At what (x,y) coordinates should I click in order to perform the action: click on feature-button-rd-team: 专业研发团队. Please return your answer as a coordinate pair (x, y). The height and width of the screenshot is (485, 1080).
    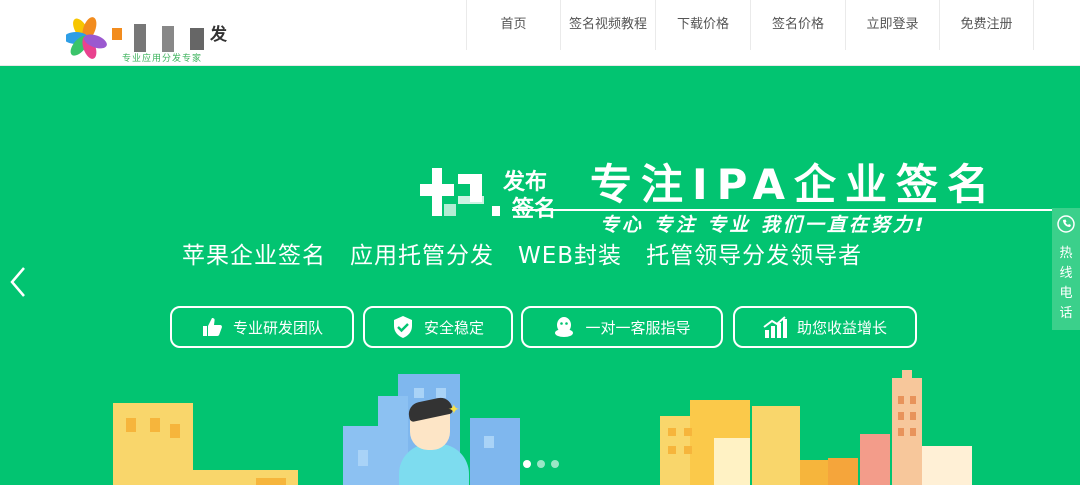
    Looking at the image, I should click on (262, 327).